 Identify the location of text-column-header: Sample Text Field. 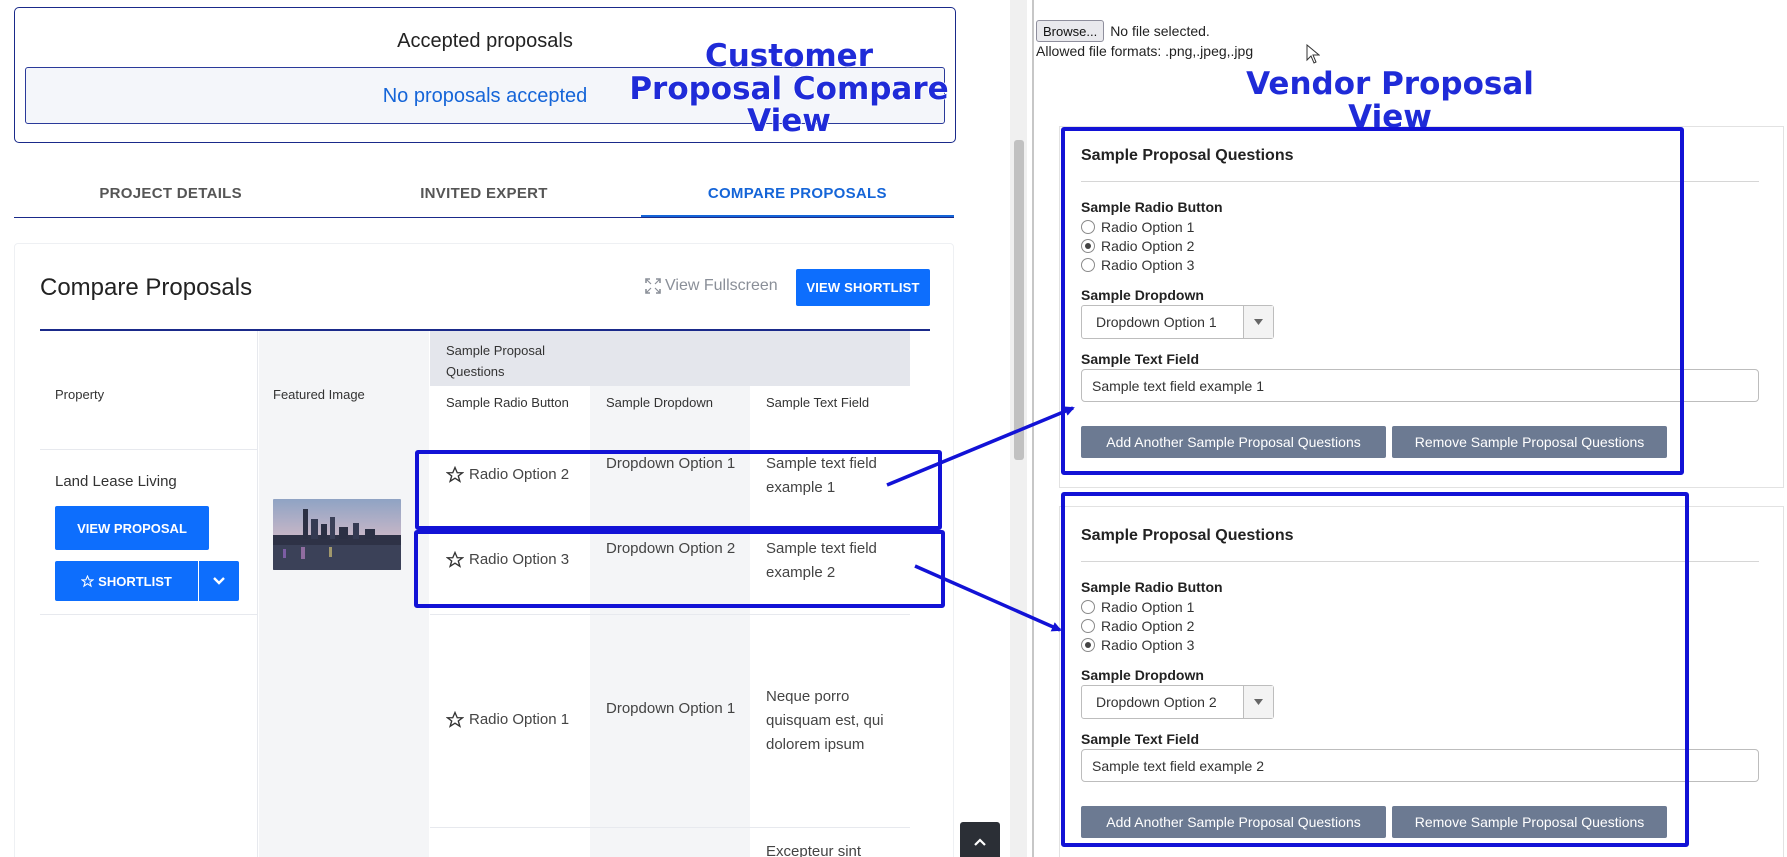
(818, 402).